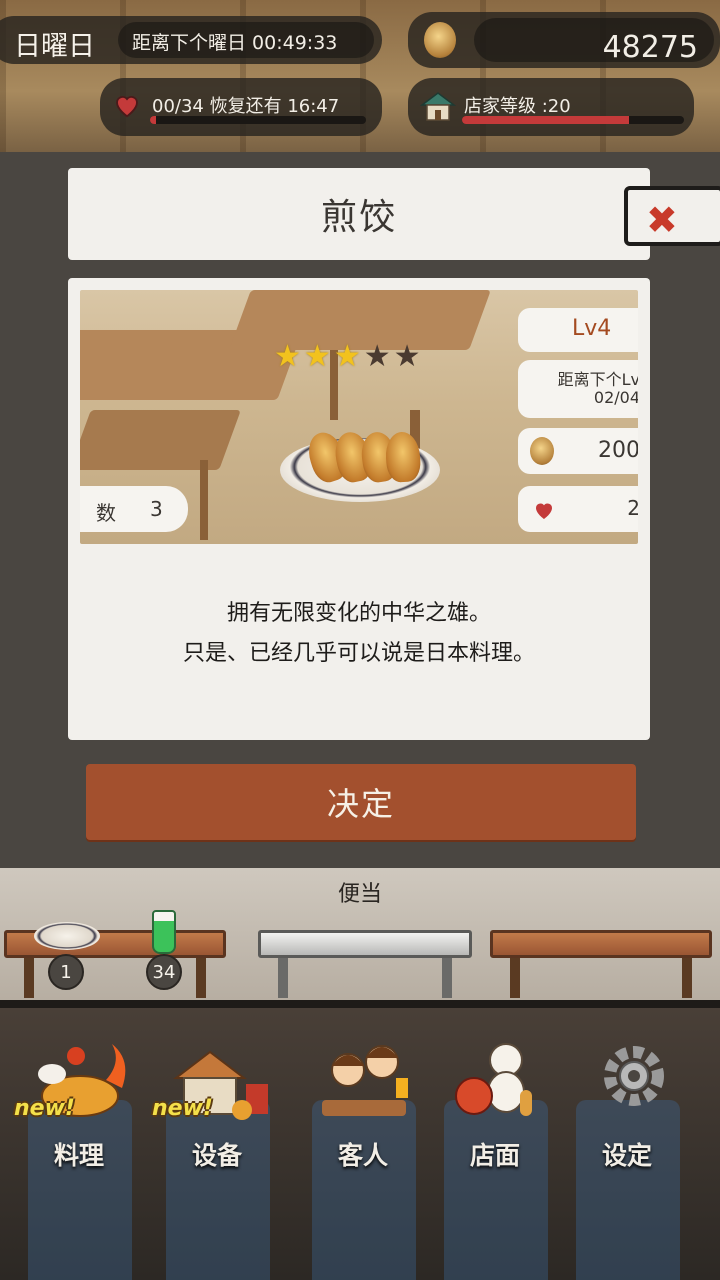 The width and height of the screenshot is (720, 1280). What do you see at coordinates (153, 120) in the screenshot?
I see `heart-progress-fill` at bounding box center [153, 120].